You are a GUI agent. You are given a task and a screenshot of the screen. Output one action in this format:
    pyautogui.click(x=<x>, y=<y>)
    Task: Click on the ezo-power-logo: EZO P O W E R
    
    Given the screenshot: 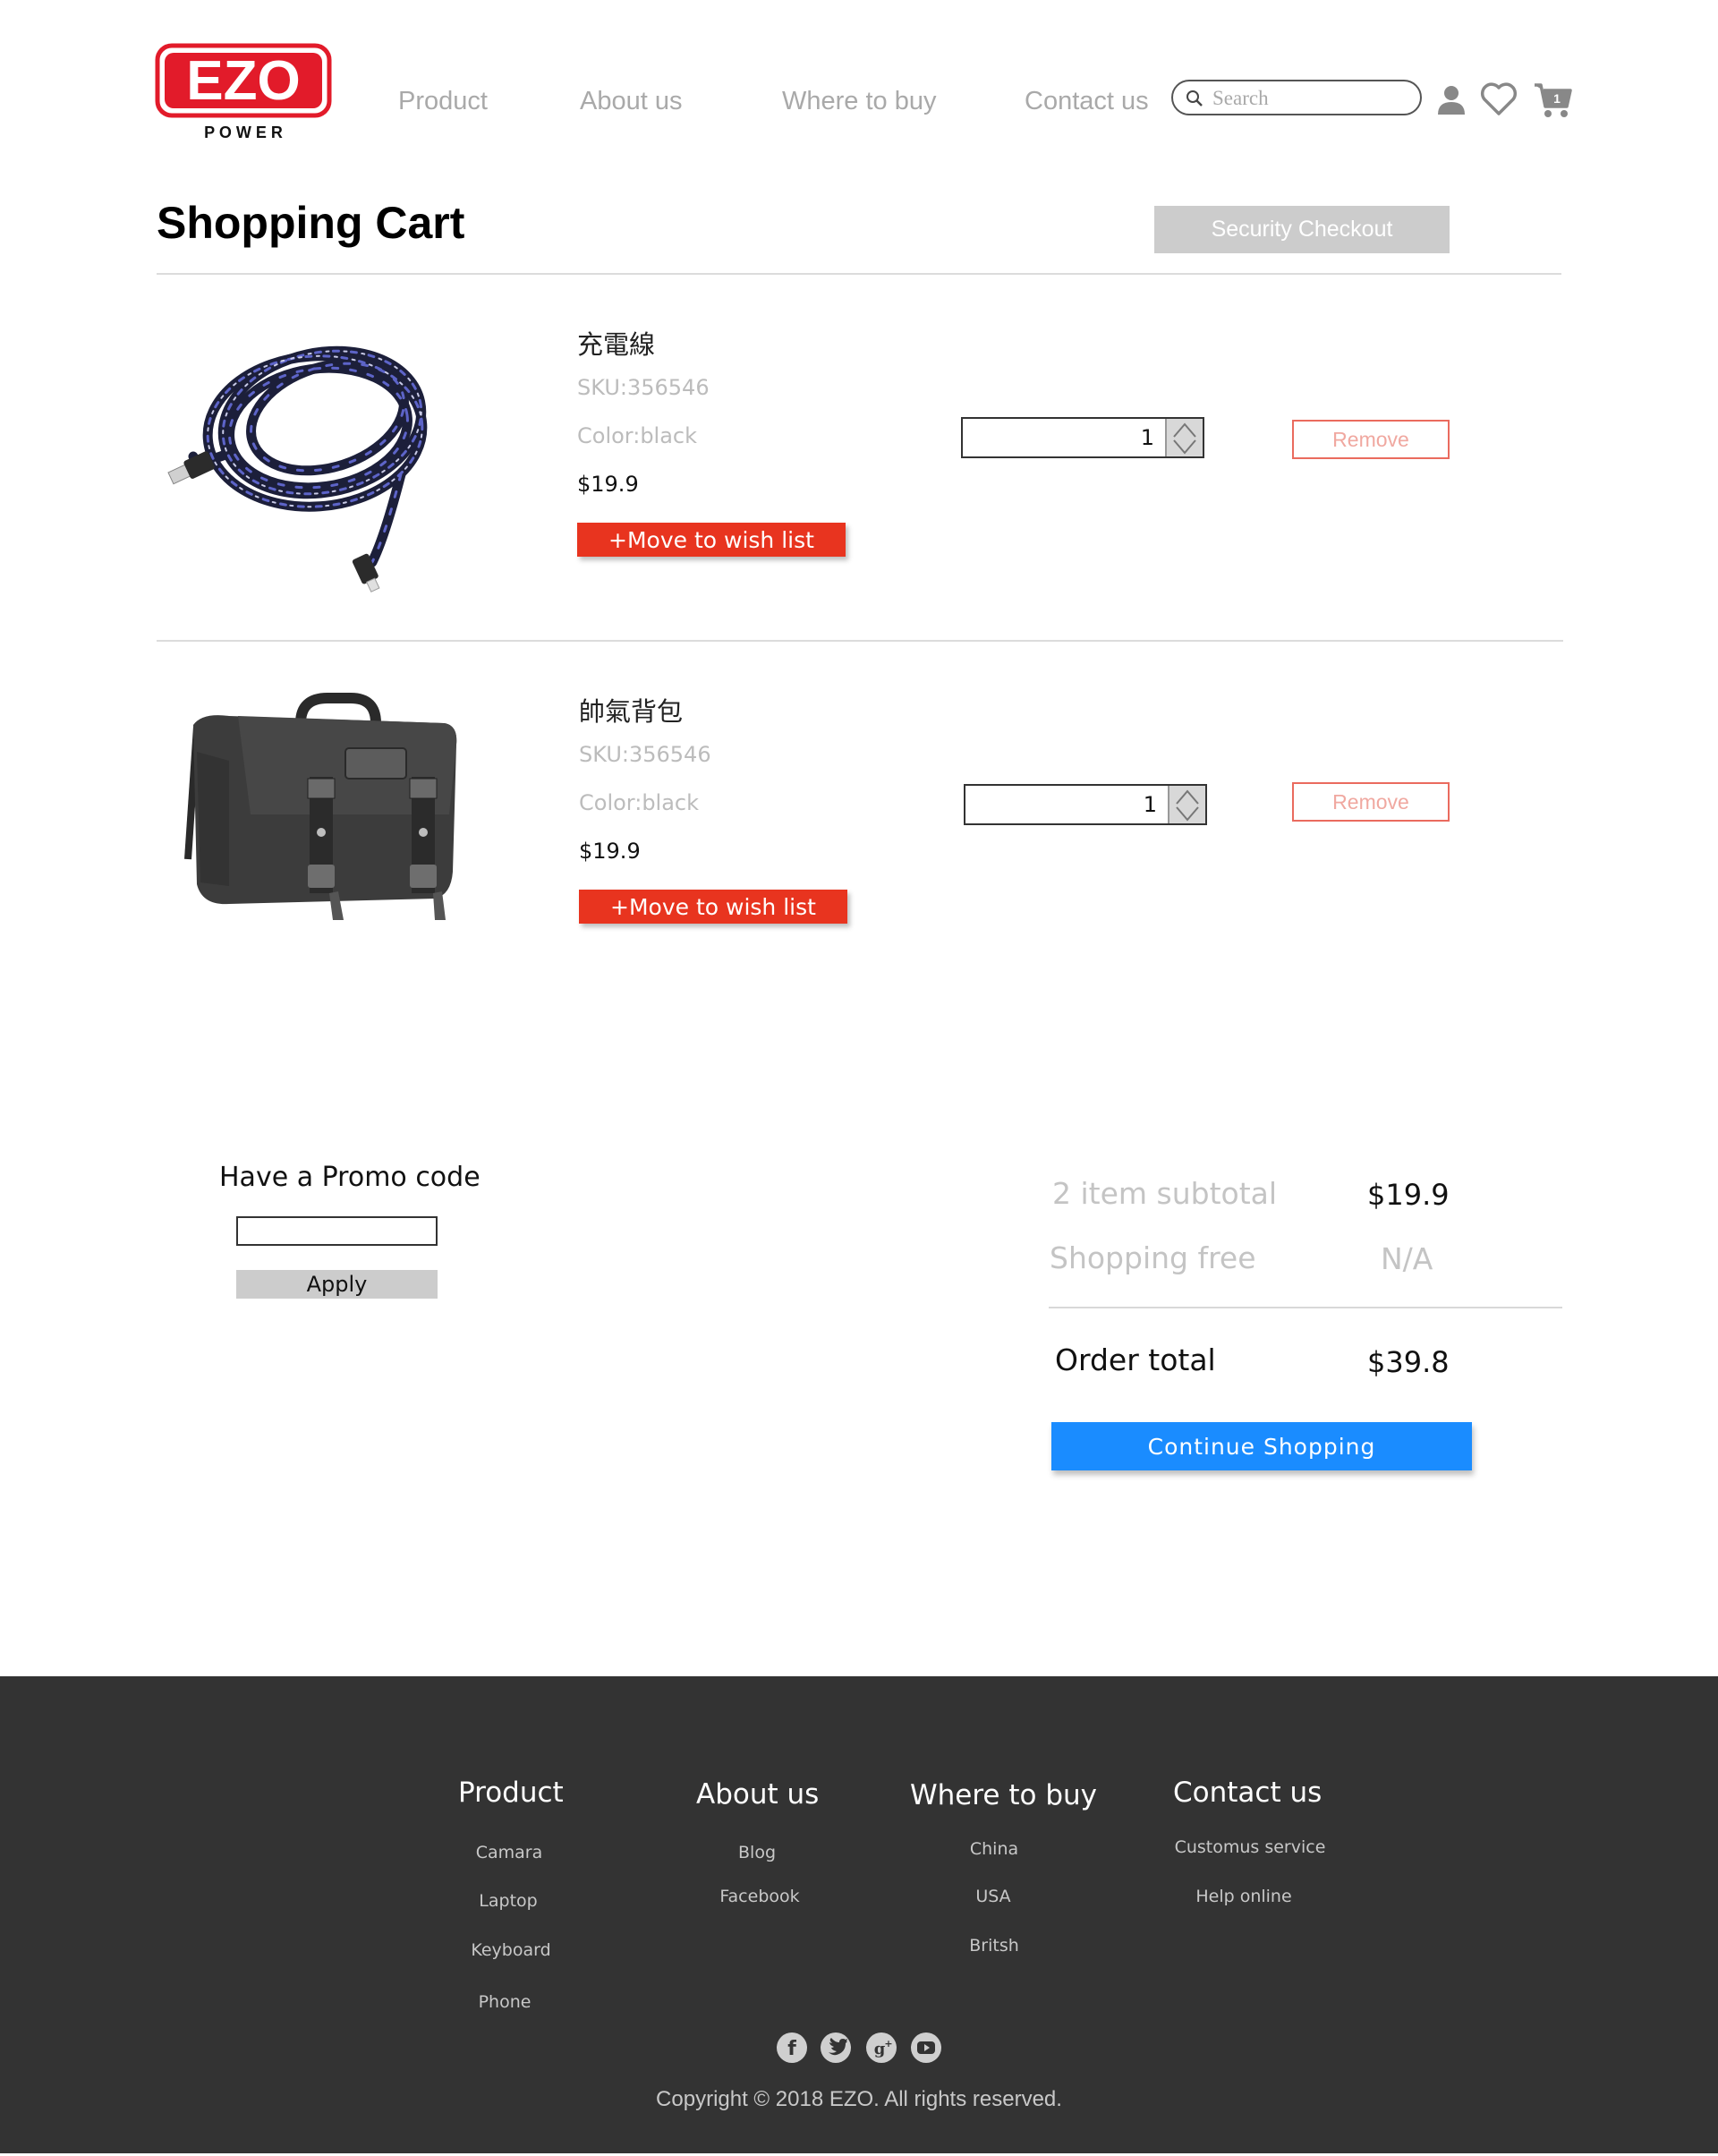 What is the action you would take?
    pyautogui.click(x=243, y=92)
    